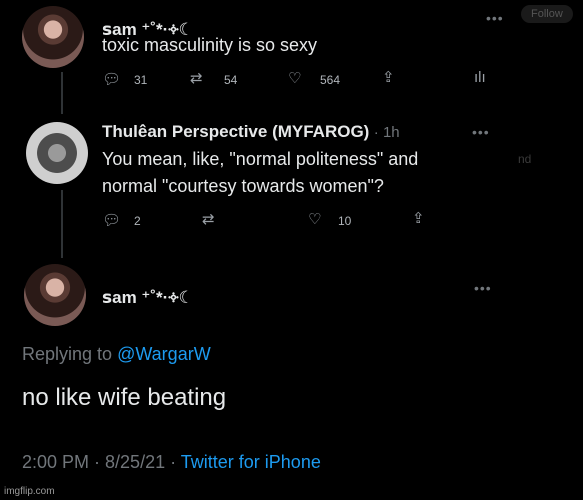 The image size is (583, 500). Describe the element at coordinates (124, 397) in the screenshot. I see `tweet-text: no like wife beating` at that location.